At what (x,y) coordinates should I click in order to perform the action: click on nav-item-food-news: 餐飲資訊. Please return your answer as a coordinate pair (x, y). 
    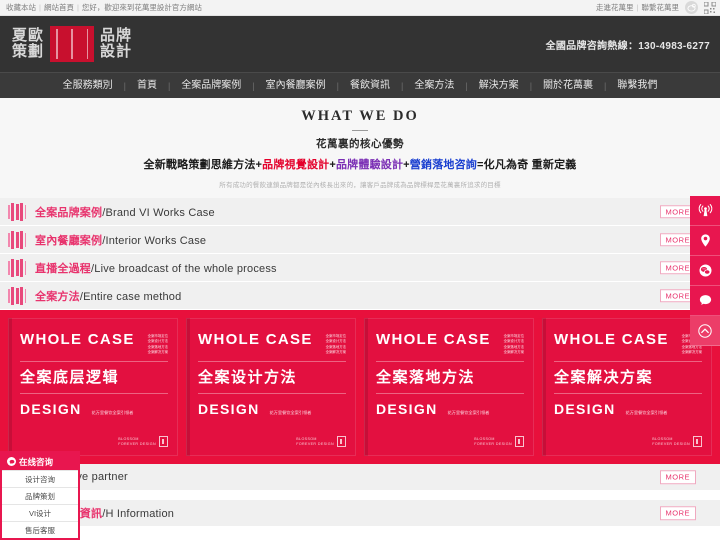
    Looking at the image, I should click on (370, 86).